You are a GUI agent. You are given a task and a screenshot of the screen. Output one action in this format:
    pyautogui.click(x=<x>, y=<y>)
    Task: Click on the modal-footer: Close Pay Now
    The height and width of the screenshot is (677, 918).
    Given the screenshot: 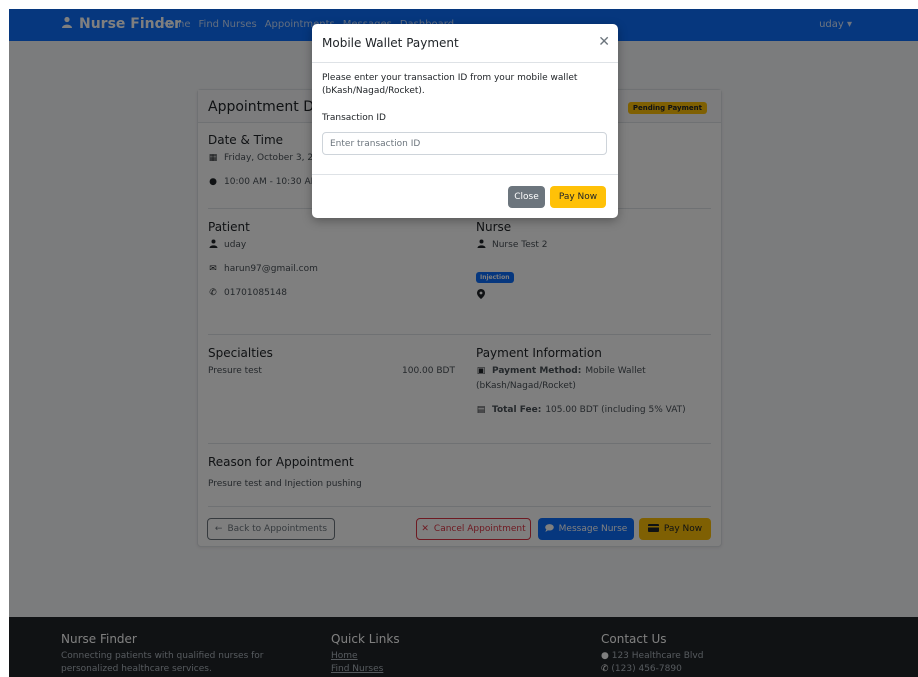 What is the action you would take?
    pyautogui.click(x=465, y=196)
    